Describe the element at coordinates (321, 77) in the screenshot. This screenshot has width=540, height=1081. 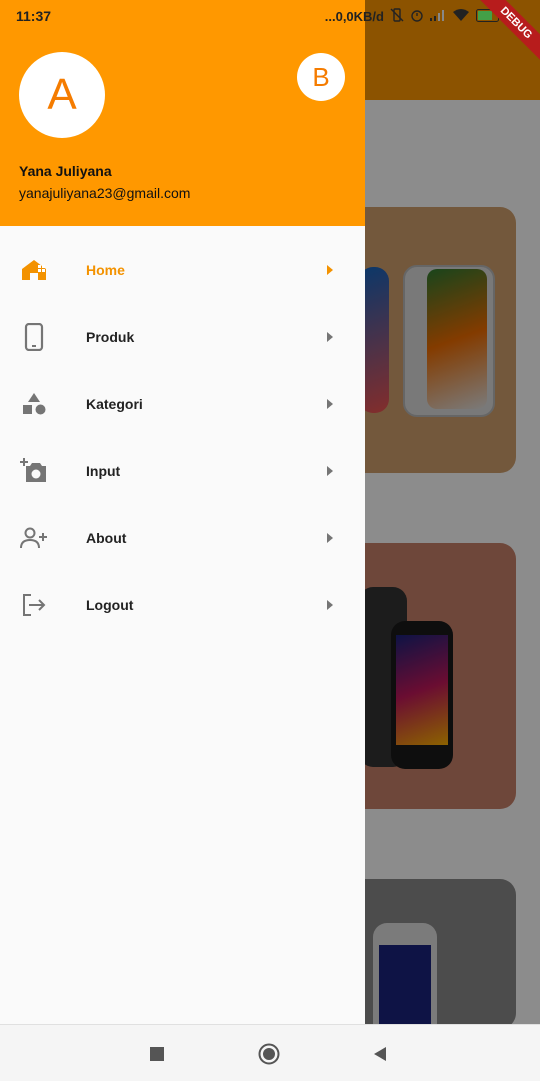
I see `secondary-account-avatar: B` at that location.